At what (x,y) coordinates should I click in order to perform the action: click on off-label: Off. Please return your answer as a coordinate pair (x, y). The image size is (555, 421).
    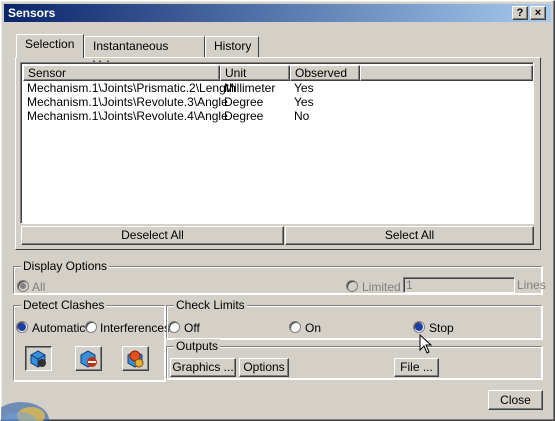
    Looking at the image, I should click on (192, 328).